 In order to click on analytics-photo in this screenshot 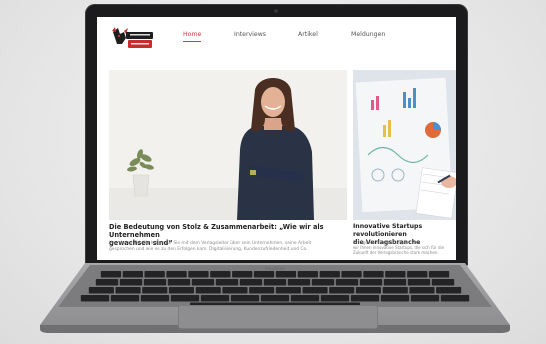, I will do `click(404, 145)`.